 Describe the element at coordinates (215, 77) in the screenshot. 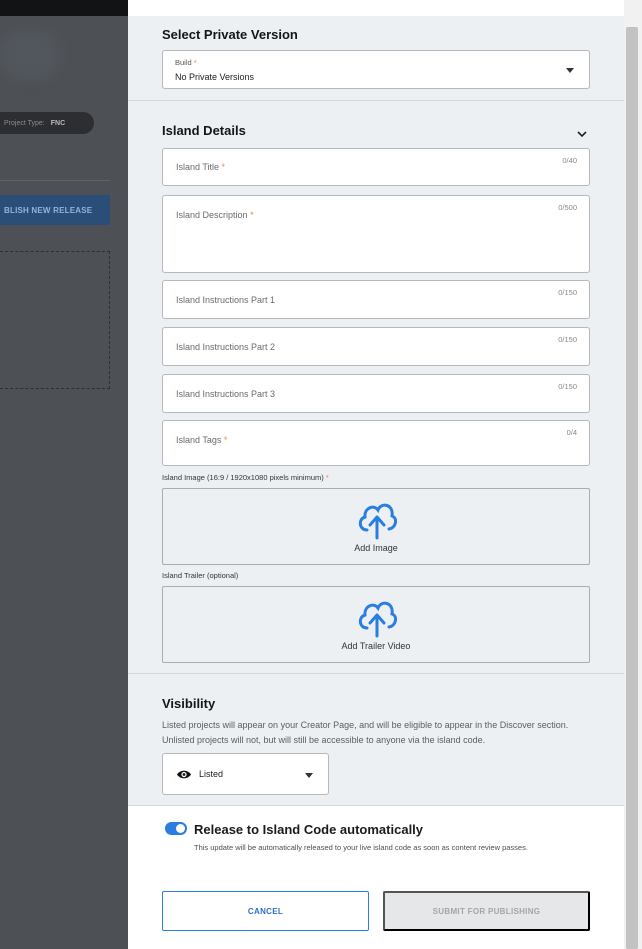

I see `build-value: No Private Versions` at that location.